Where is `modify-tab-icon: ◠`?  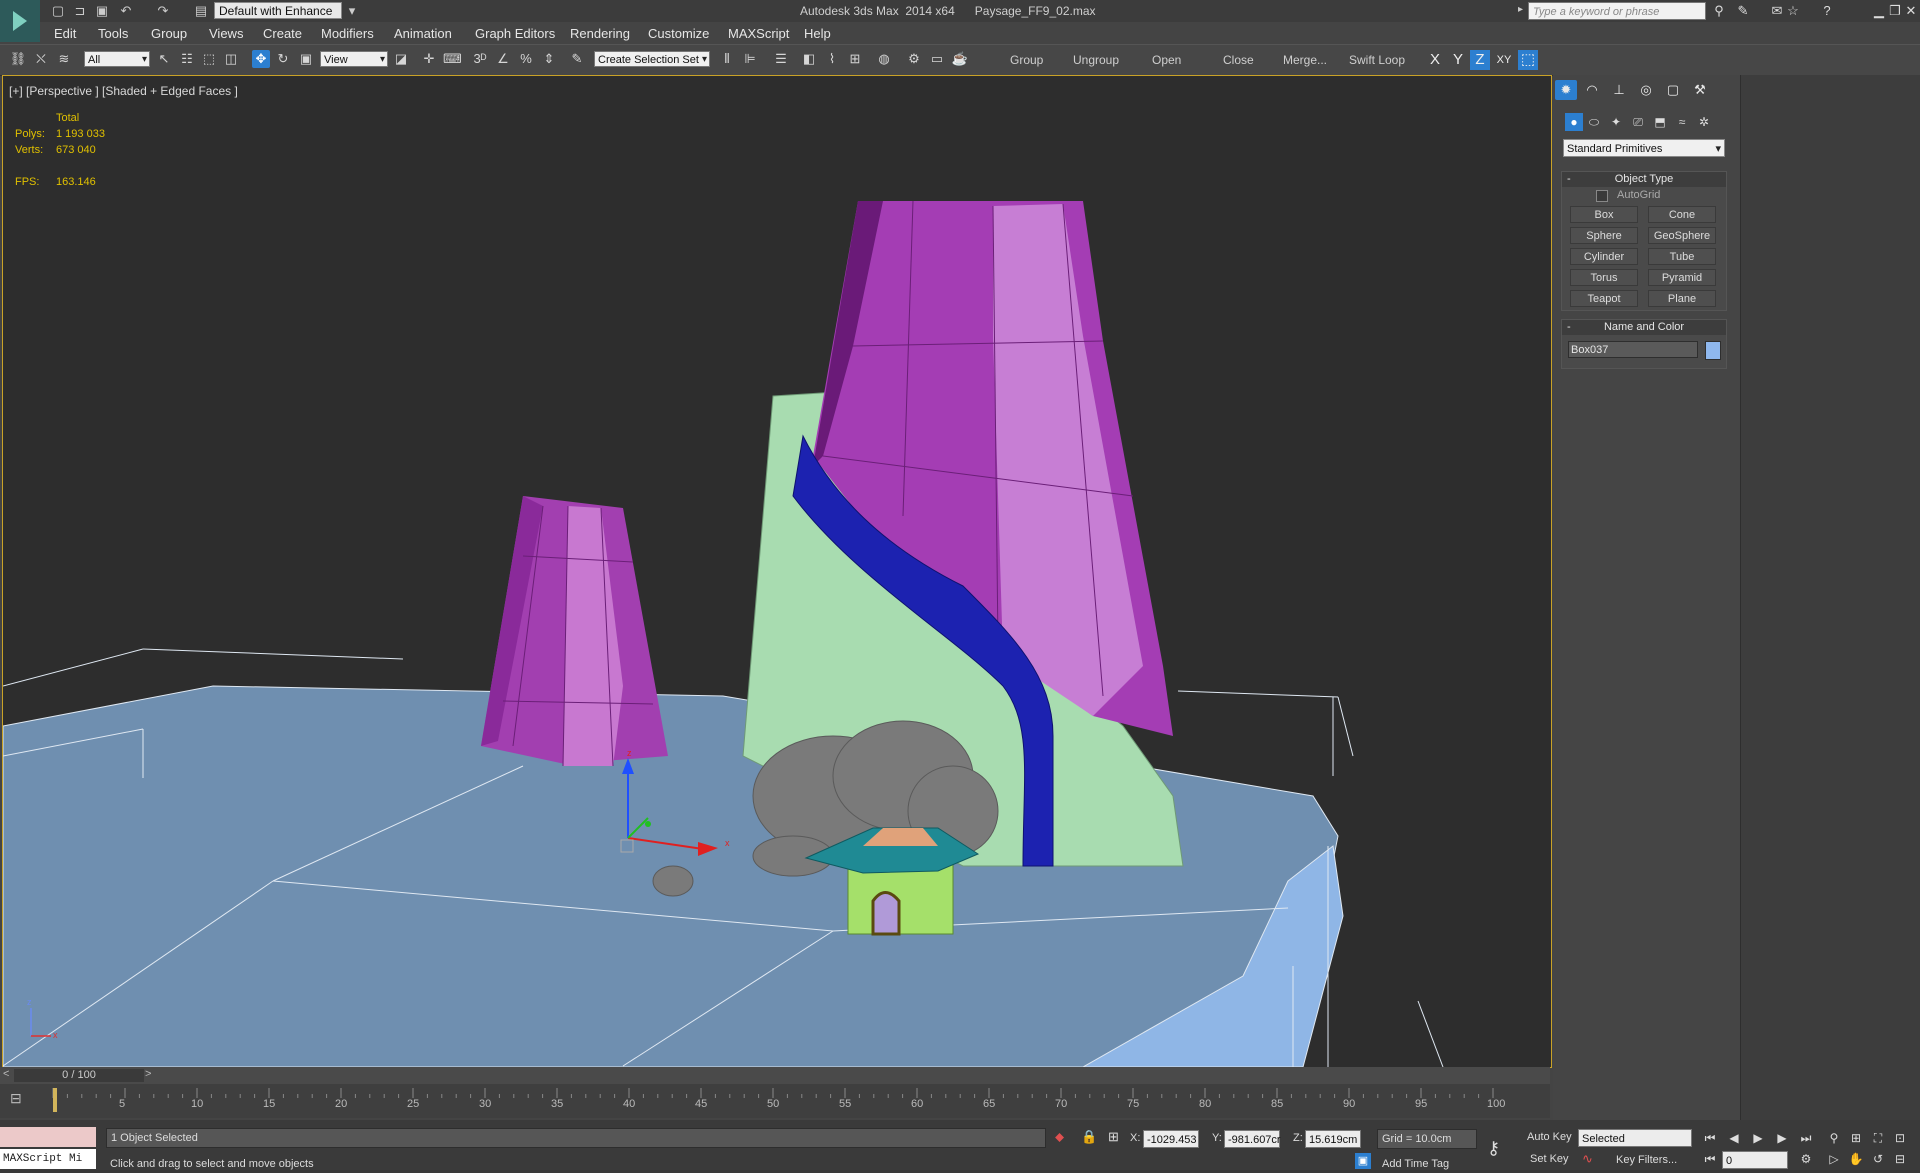
modify-tab-icon: ◠ is located at coordinates (1592, 90).